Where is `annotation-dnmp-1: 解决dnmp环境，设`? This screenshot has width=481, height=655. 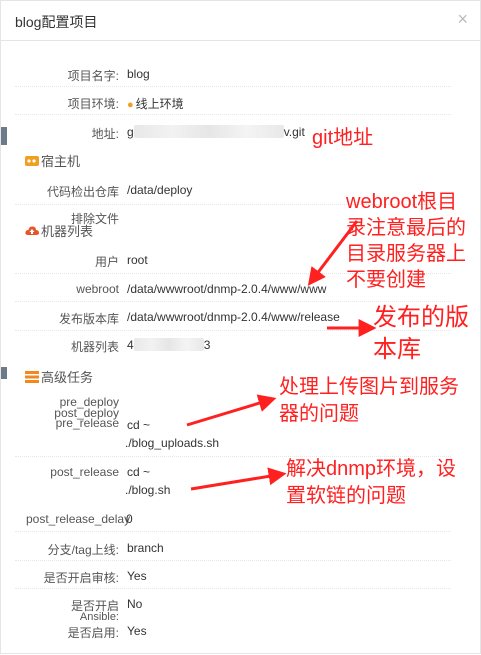
annotation-dnmp-1: 解决dnmp环境，设 is located at coordinates (371, 469).